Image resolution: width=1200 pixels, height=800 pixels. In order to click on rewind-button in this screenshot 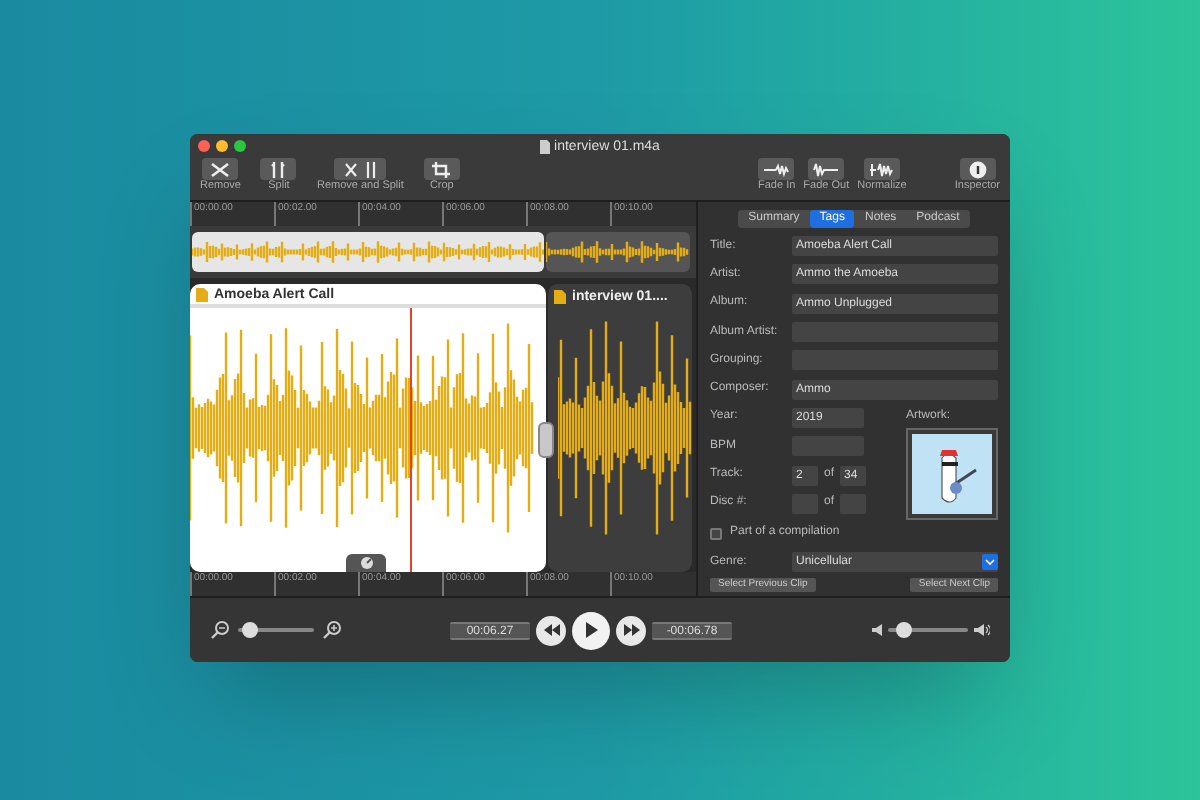, I will do `click(551, 630)`.